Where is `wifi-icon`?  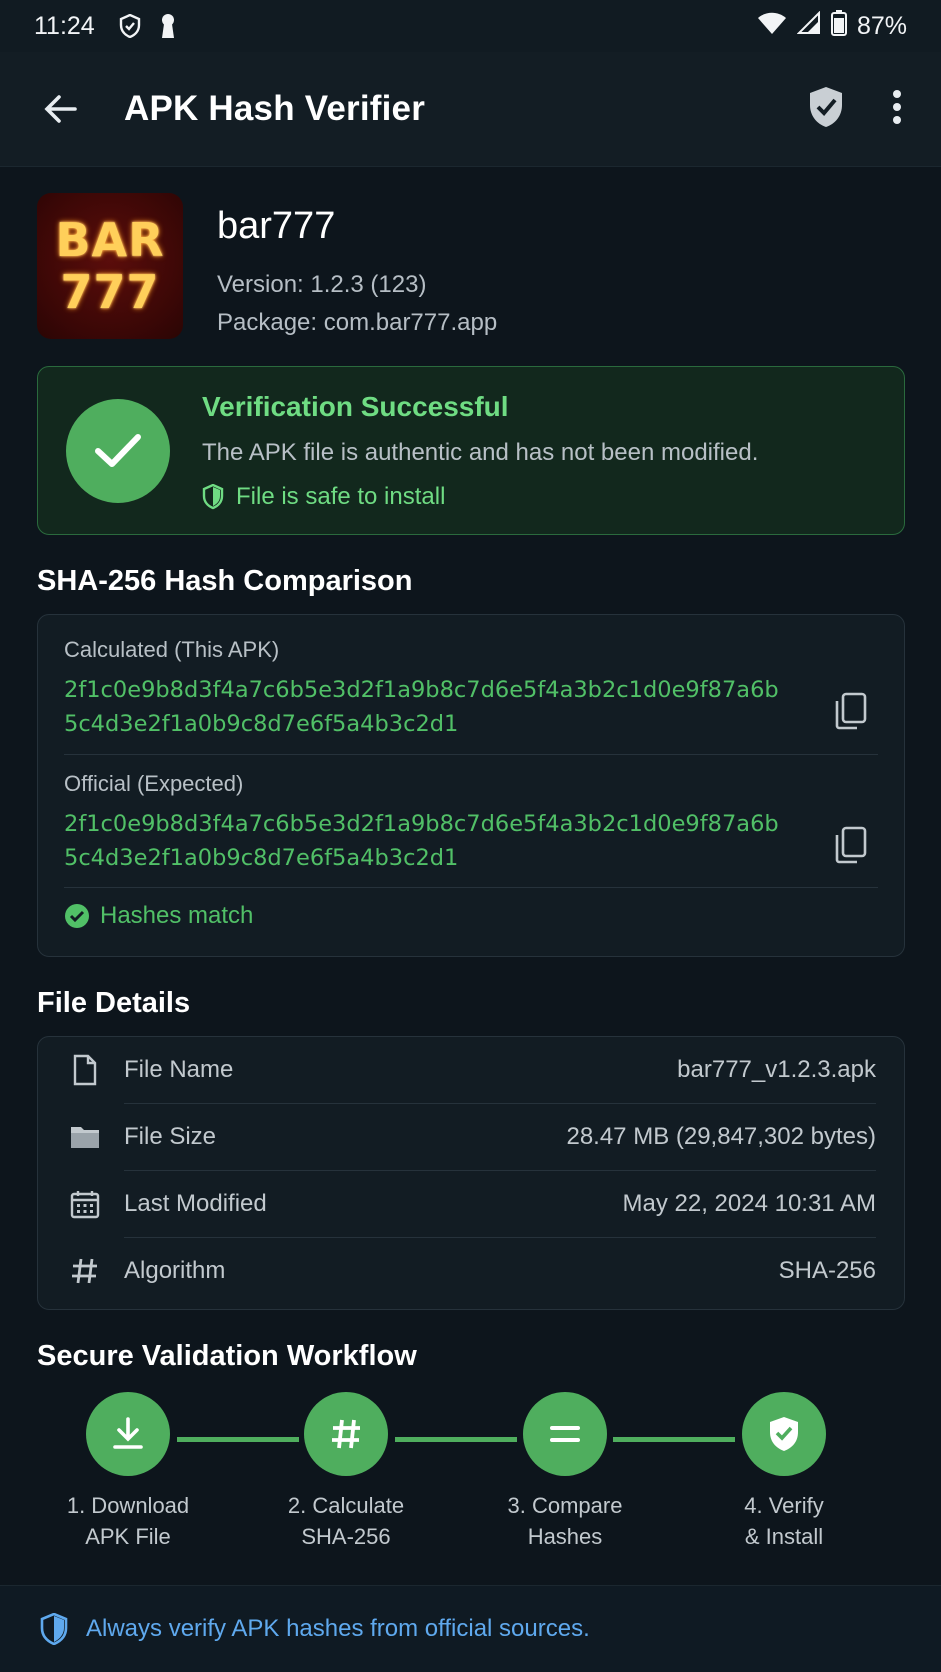
wifi-icon is located at coordinates (772, 26).